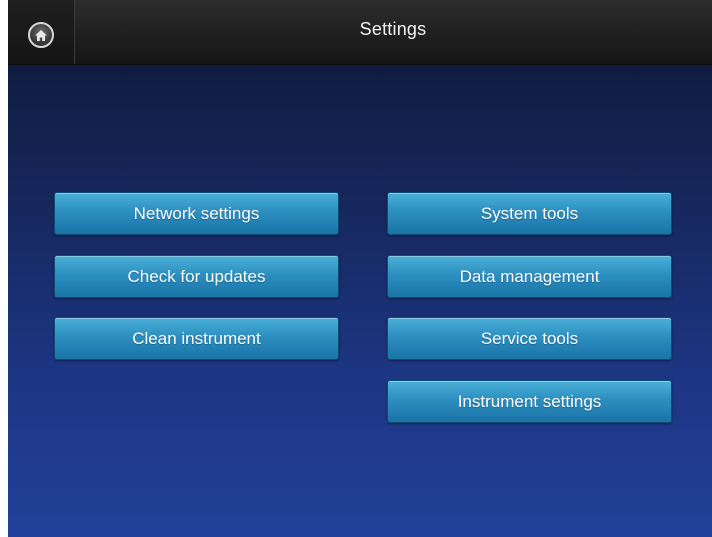 The image size is (712, 537). I want to click on home-button-area, so click(41, 32).